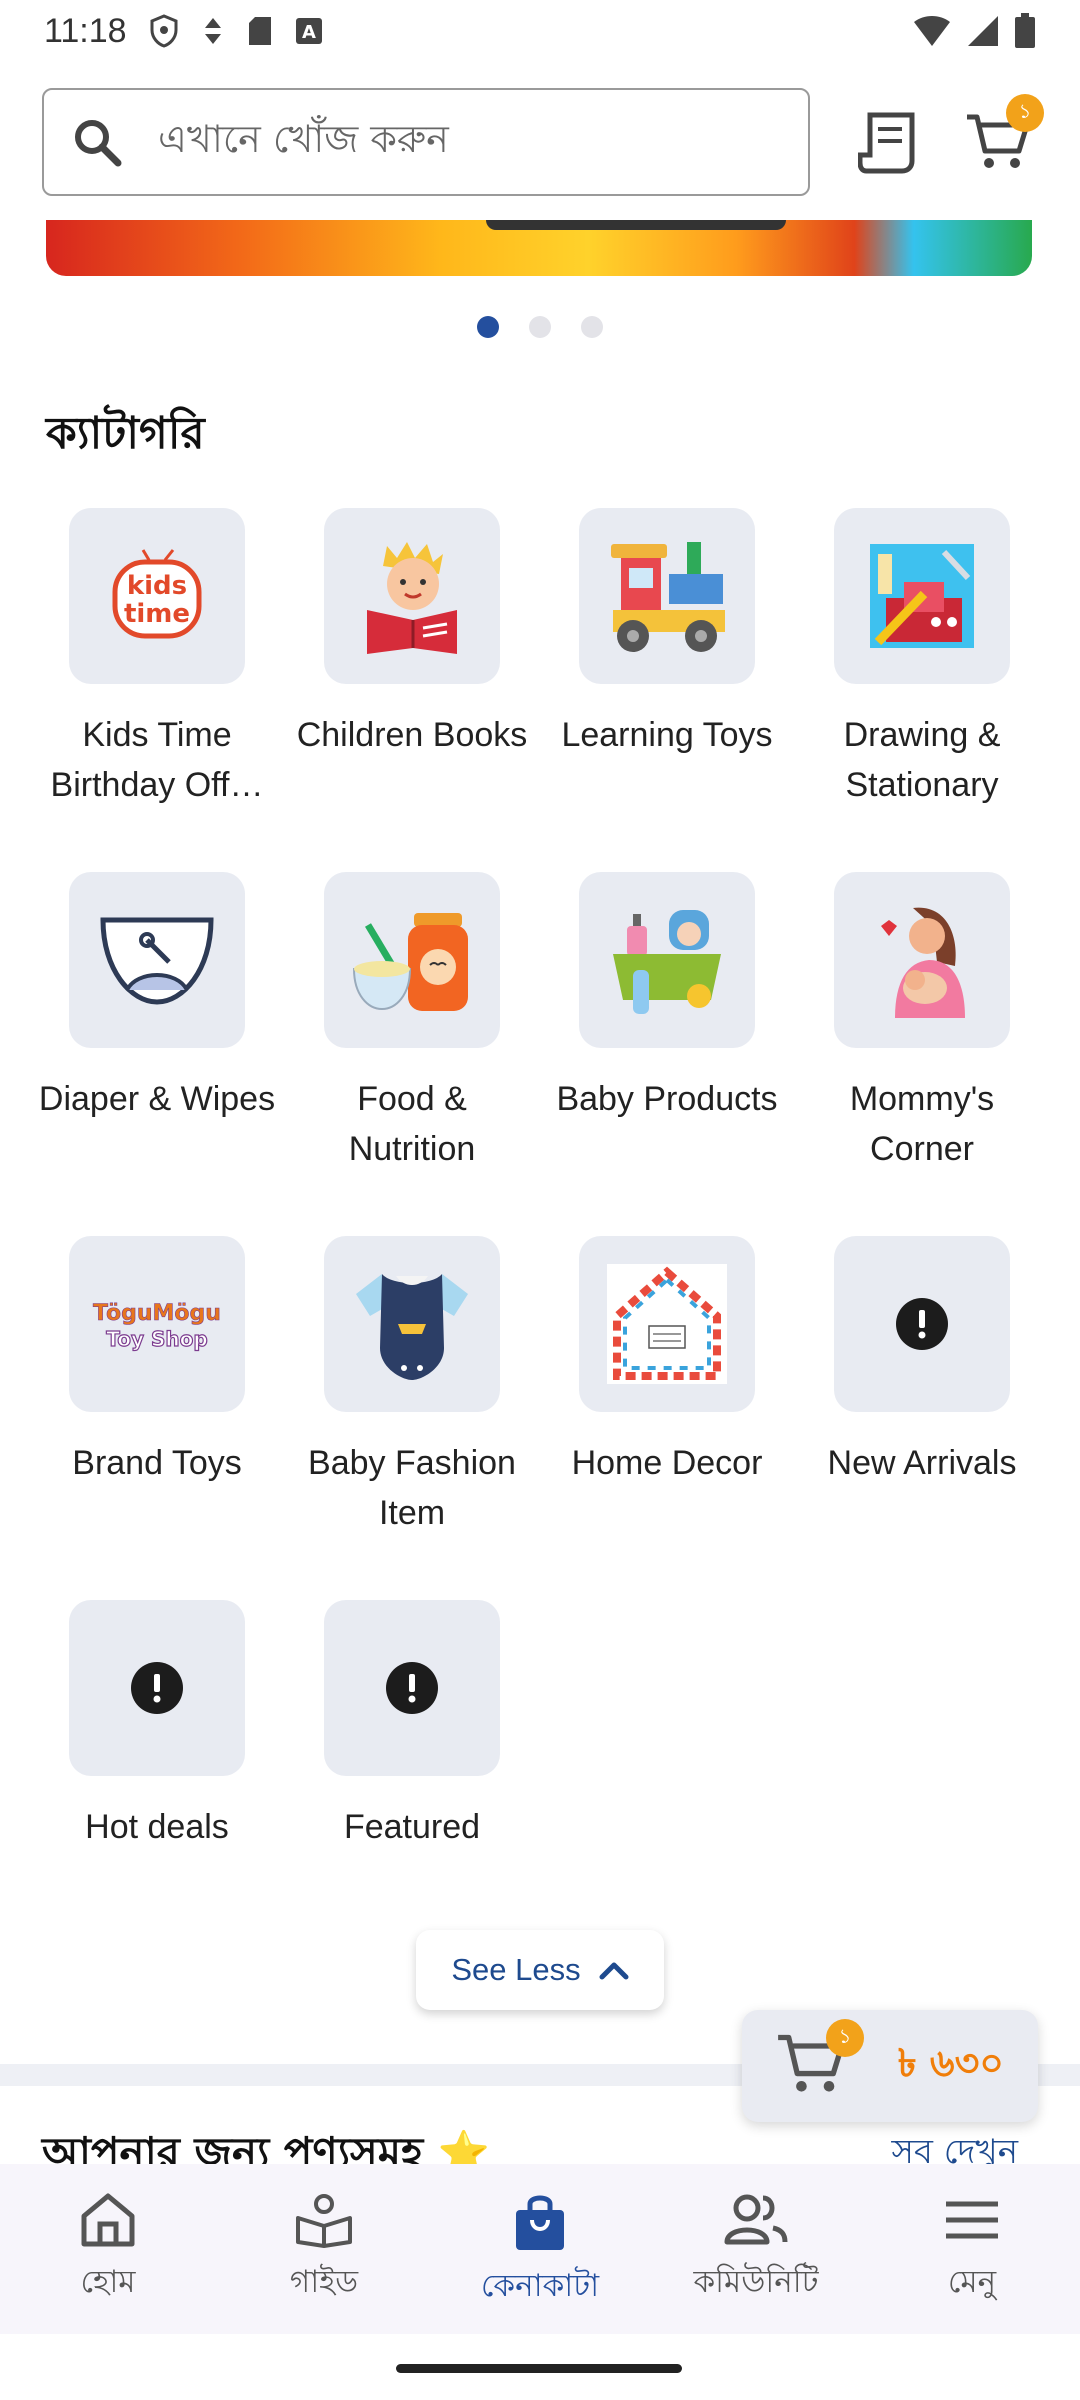  I want to click on category-children-books: Children Books, so click(412, 634).